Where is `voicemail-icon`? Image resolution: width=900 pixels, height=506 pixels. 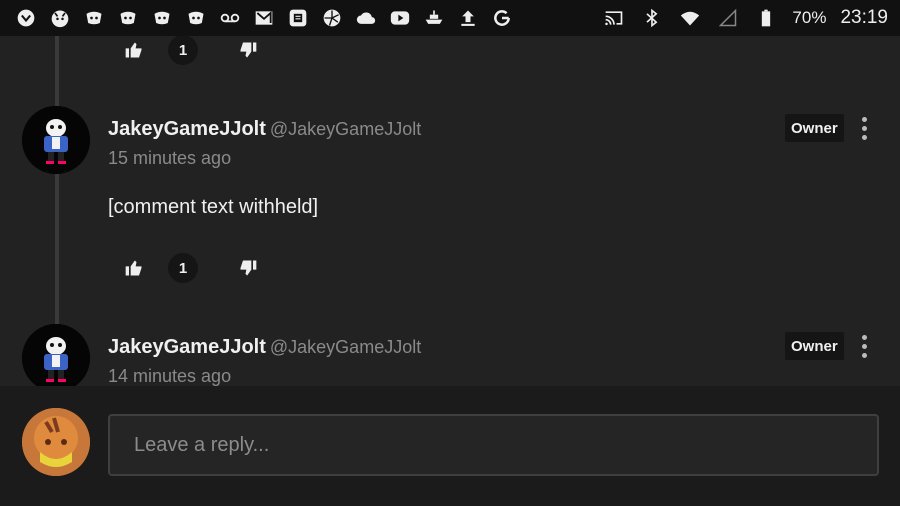
voicemail-icon is located at coordinates (230, 18).